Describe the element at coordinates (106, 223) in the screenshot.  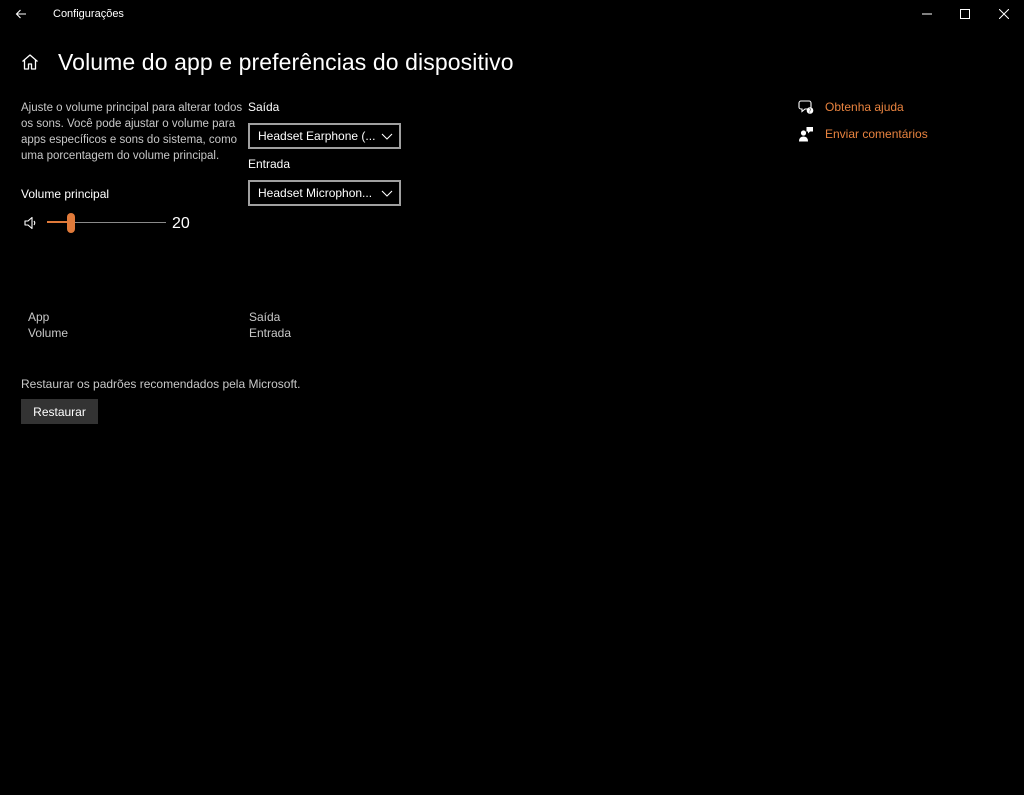
I see `master-volume-slider` at that location.